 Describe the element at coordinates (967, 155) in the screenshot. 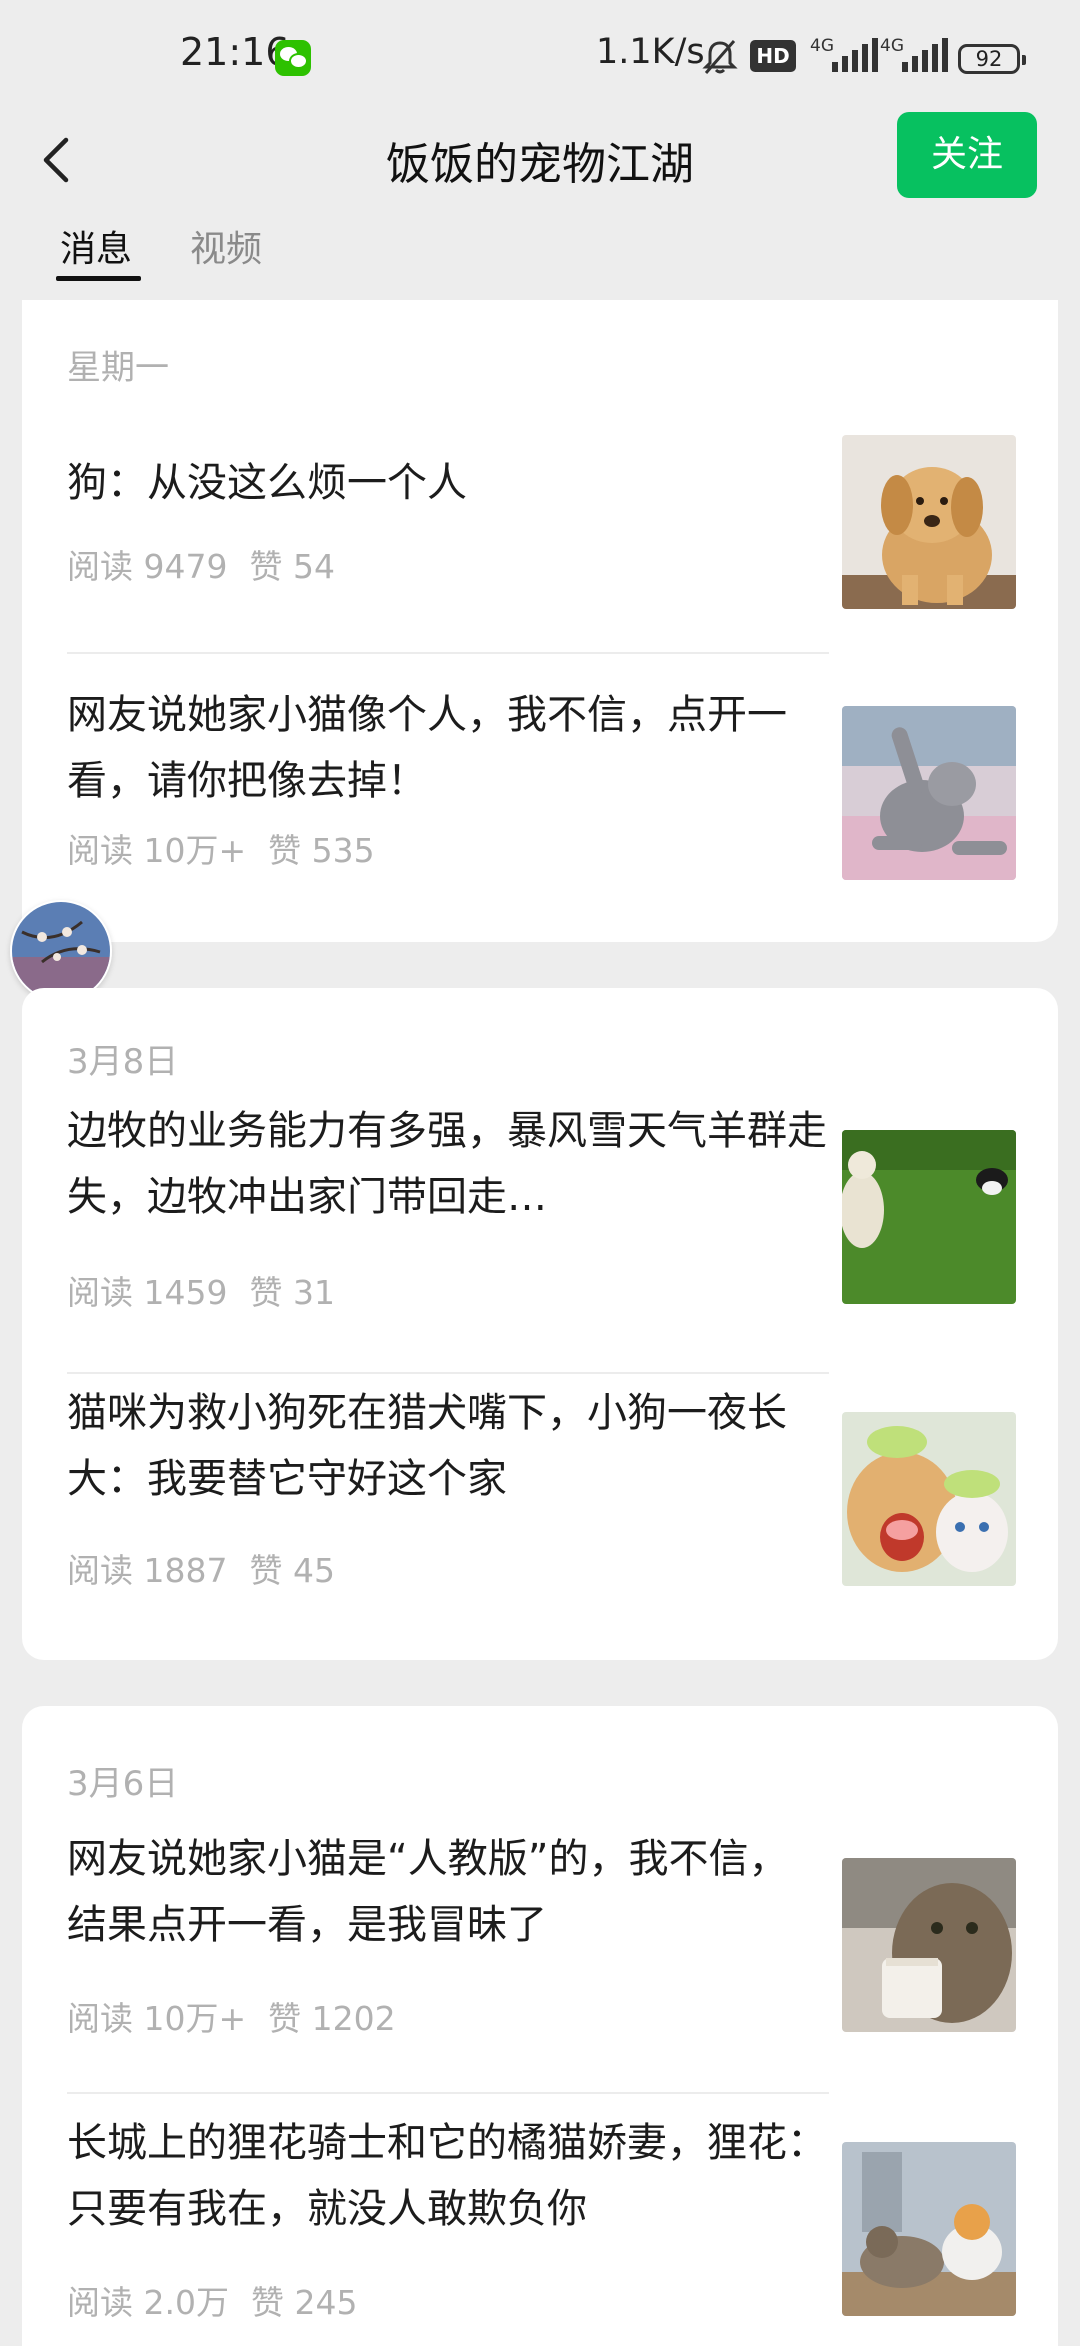

I see `follow-button: 关注` at that location.